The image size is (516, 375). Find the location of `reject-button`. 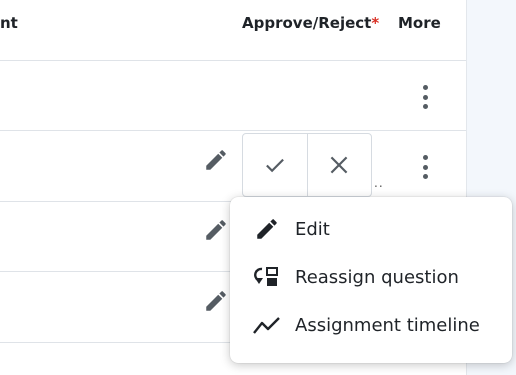

reject-button is located at coordinates (339, 165).